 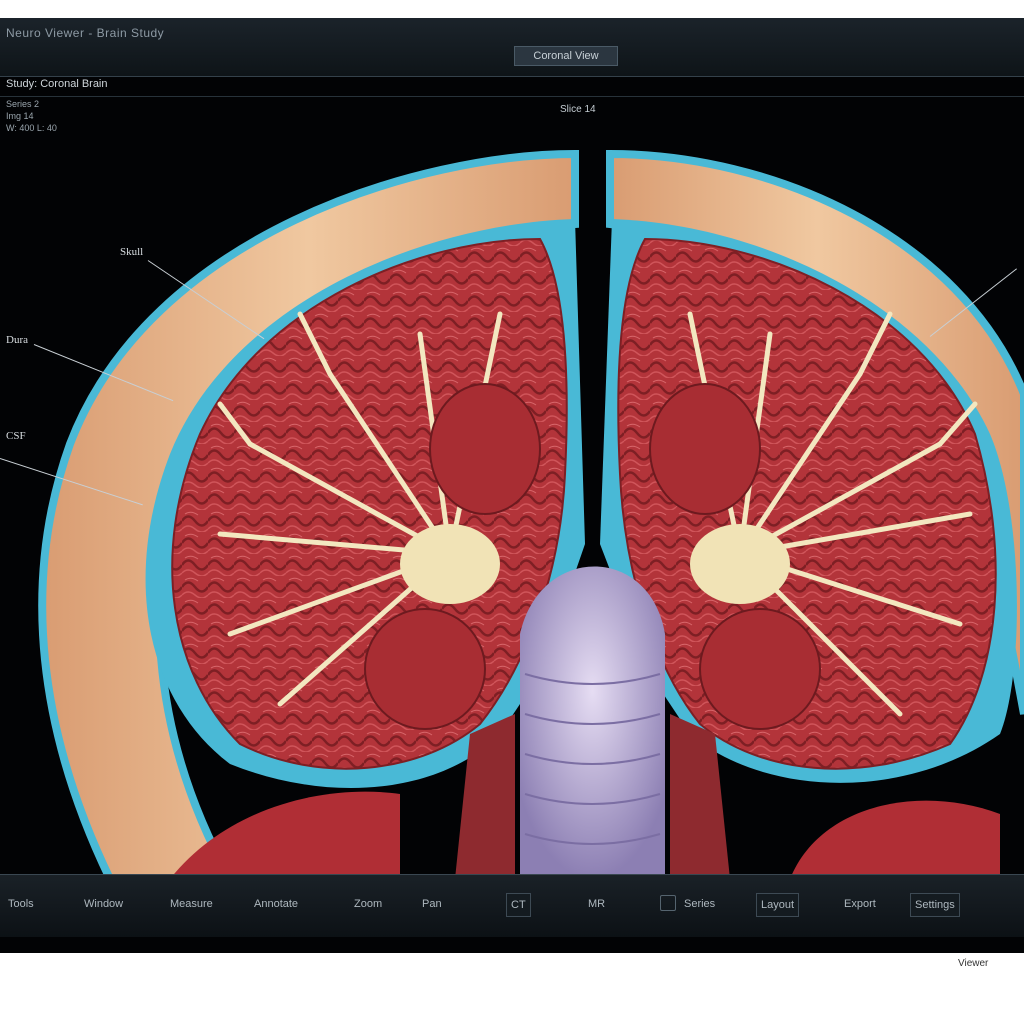 What do you see at coordinates (17, 340) in the screenshot?
I see `annotation-label: Dura` at bounding box center [17, 340].